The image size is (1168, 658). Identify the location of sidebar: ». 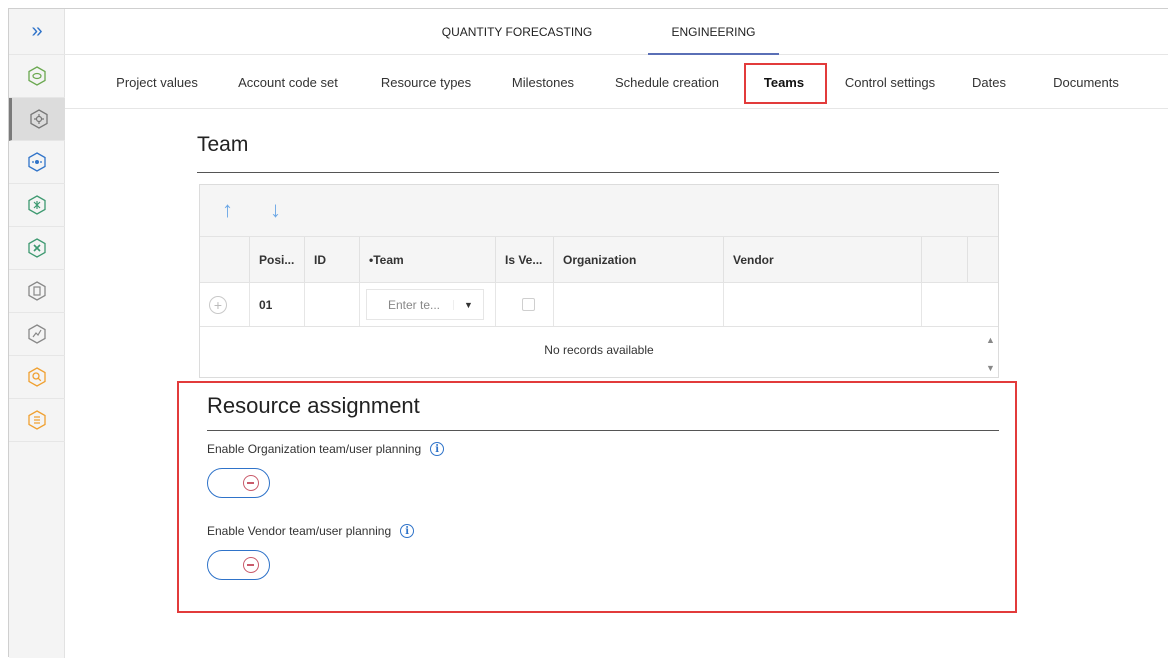
(37, 333).